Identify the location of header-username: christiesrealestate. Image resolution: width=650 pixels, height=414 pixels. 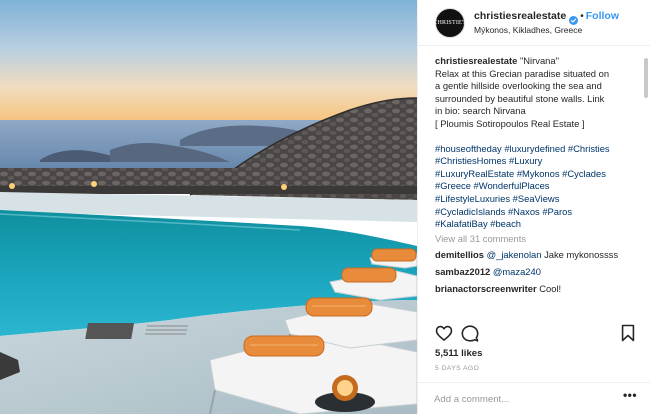
(520, 16).